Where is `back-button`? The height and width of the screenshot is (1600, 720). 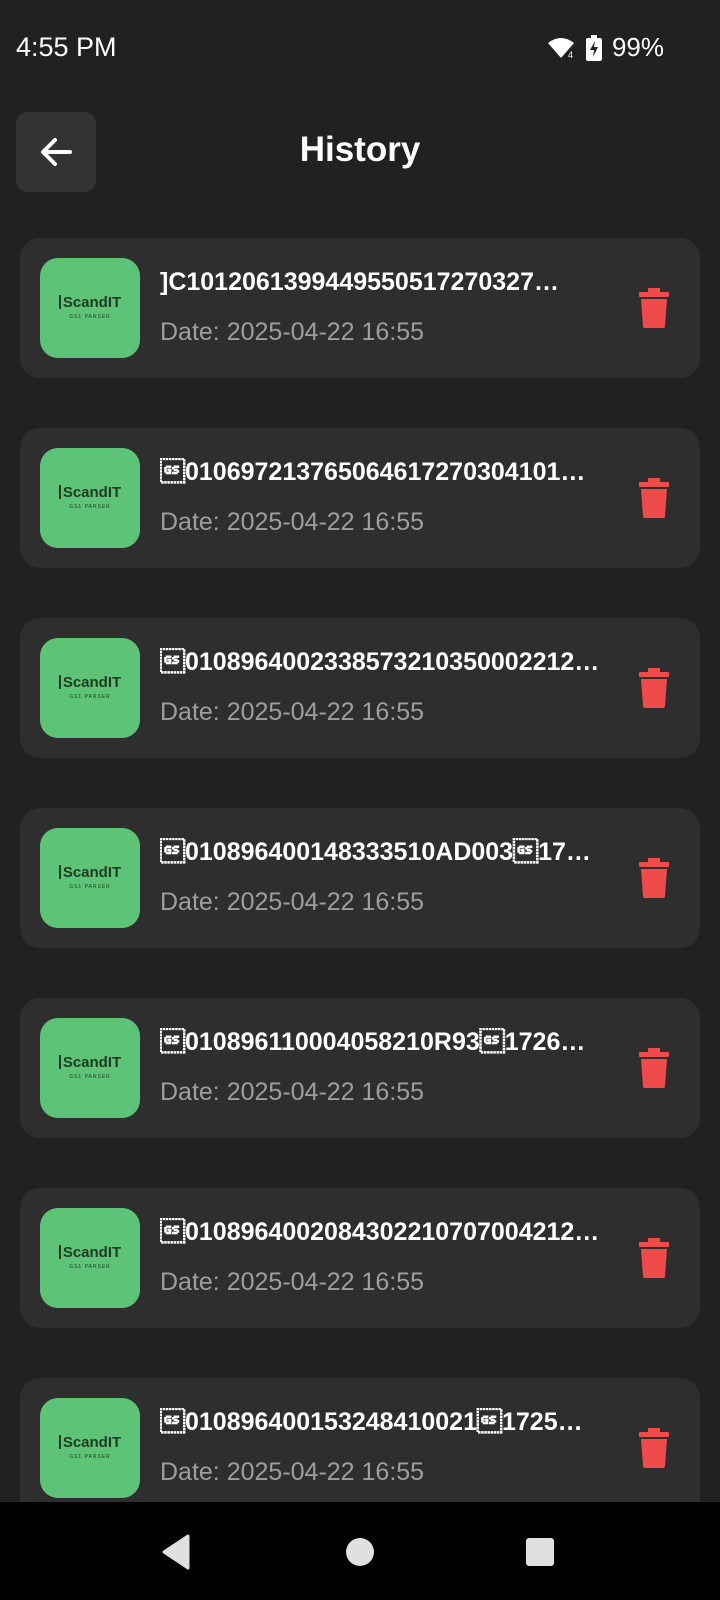 back-button is located at coordinates (56, 152).